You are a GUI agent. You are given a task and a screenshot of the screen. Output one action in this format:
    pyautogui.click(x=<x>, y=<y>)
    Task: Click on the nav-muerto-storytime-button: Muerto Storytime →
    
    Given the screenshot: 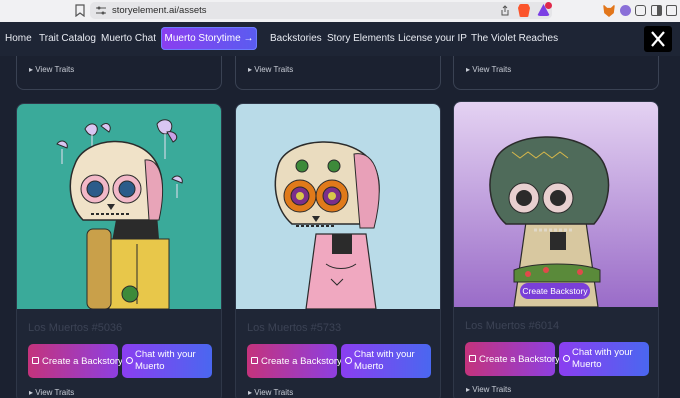 What is the action you would take?
    pyautogui.click(x=209, y=38)
    